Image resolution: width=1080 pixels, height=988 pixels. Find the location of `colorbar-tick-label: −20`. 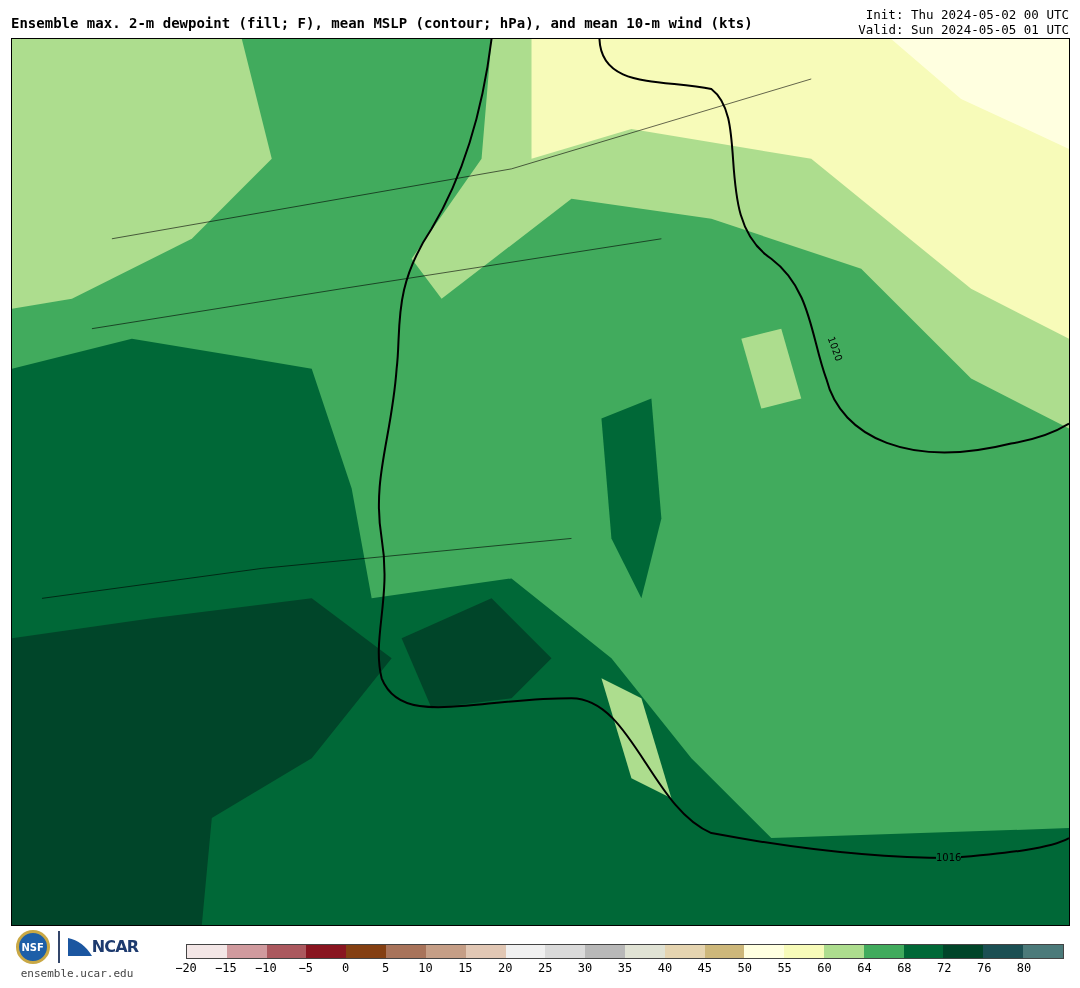

colorbar-tick-label: −20 is located at coordinates (186, 968).